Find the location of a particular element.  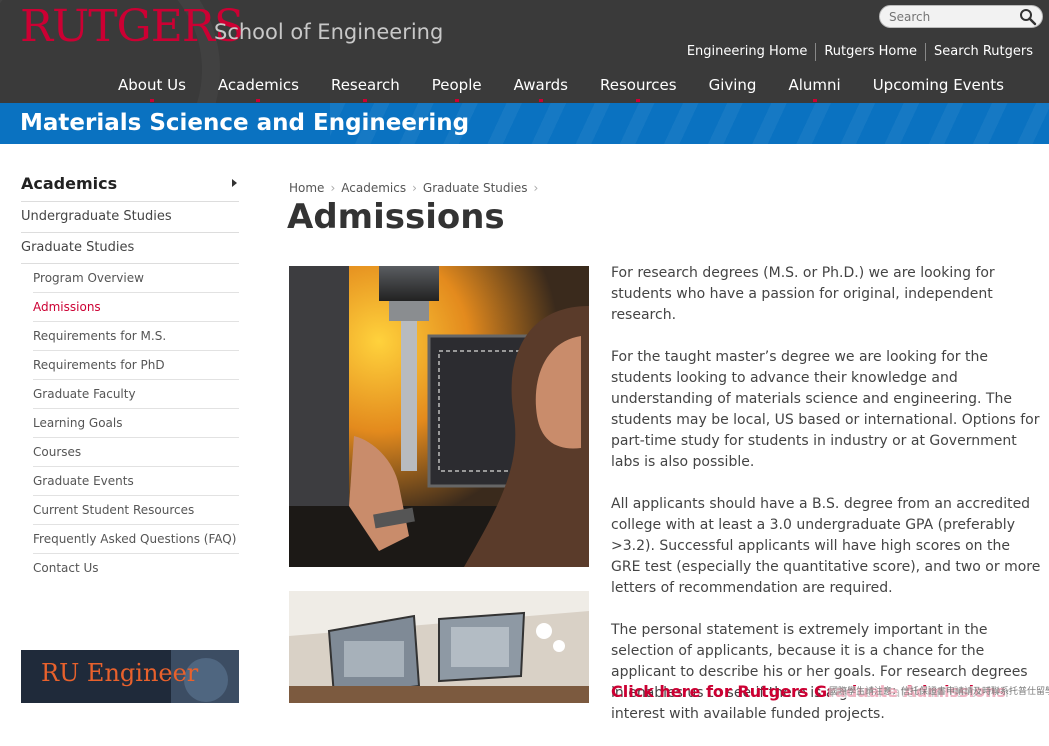

sidebar-item-faq: Frequently Asked Questions (FAQ) is located at coordinates (136, 539).